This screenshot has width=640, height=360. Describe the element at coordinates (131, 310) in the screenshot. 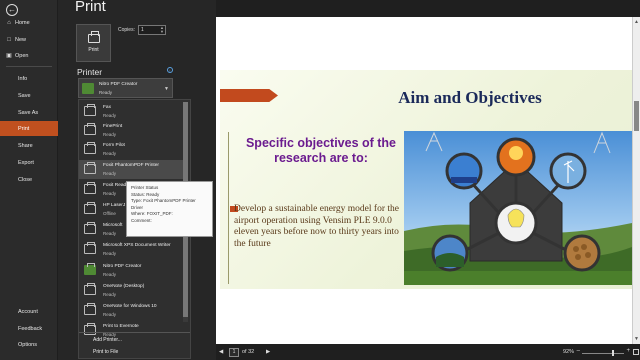

I see `printer-item: OneNote for Windows 10 Ready` at that location.